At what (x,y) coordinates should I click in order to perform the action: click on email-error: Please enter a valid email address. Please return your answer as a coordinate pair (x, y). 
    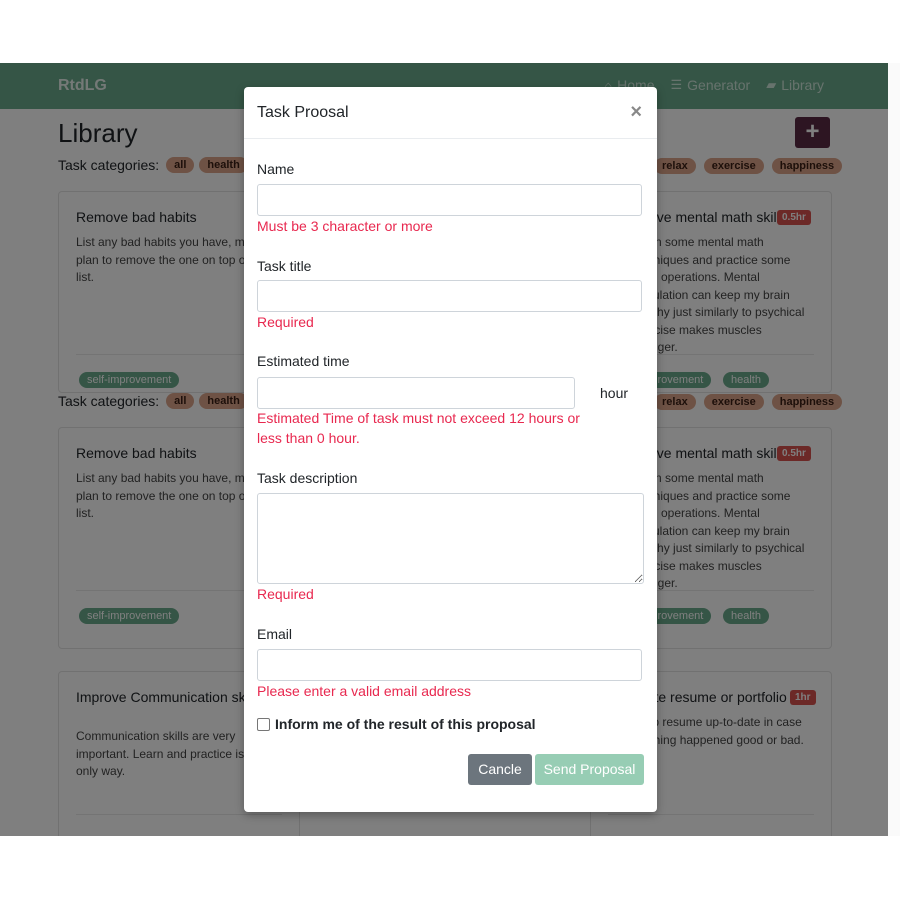
    Looking at the image, I should click on (364, 691).